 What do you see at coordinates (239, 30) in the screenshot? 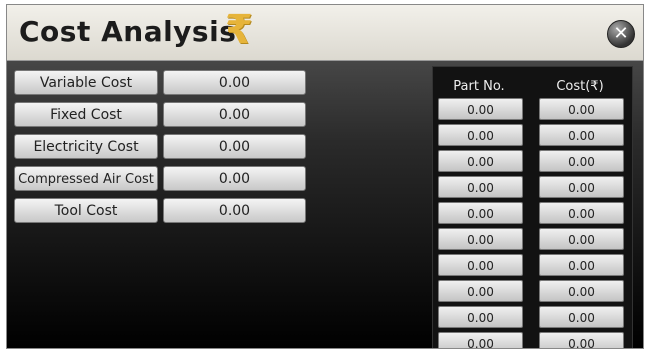
I see `rupee-icon: ₹` at bounding box center [239, 30].